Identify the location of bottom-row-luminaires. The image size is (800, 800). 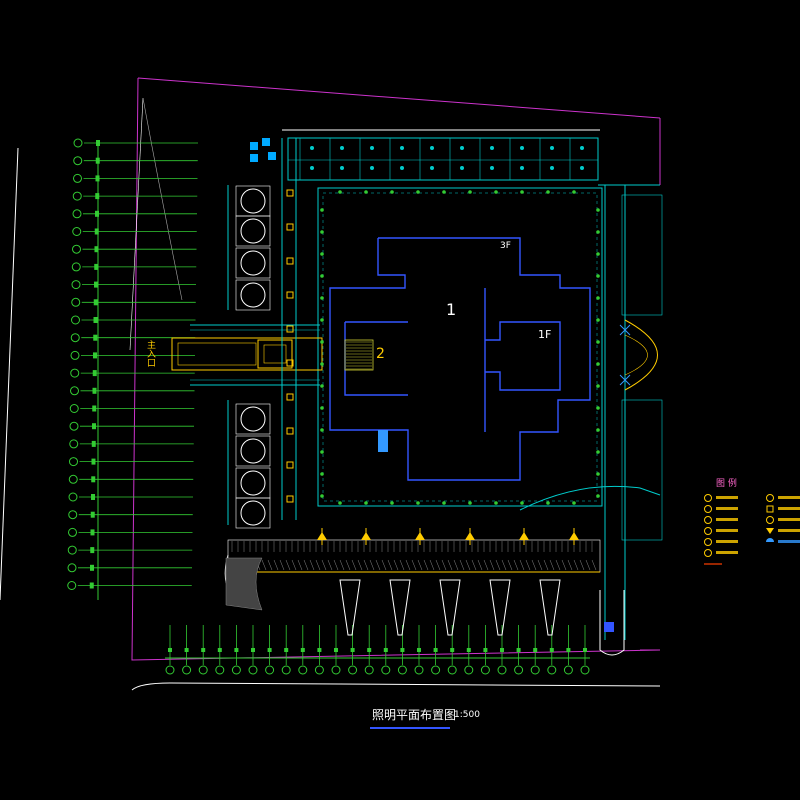
(377, 650).